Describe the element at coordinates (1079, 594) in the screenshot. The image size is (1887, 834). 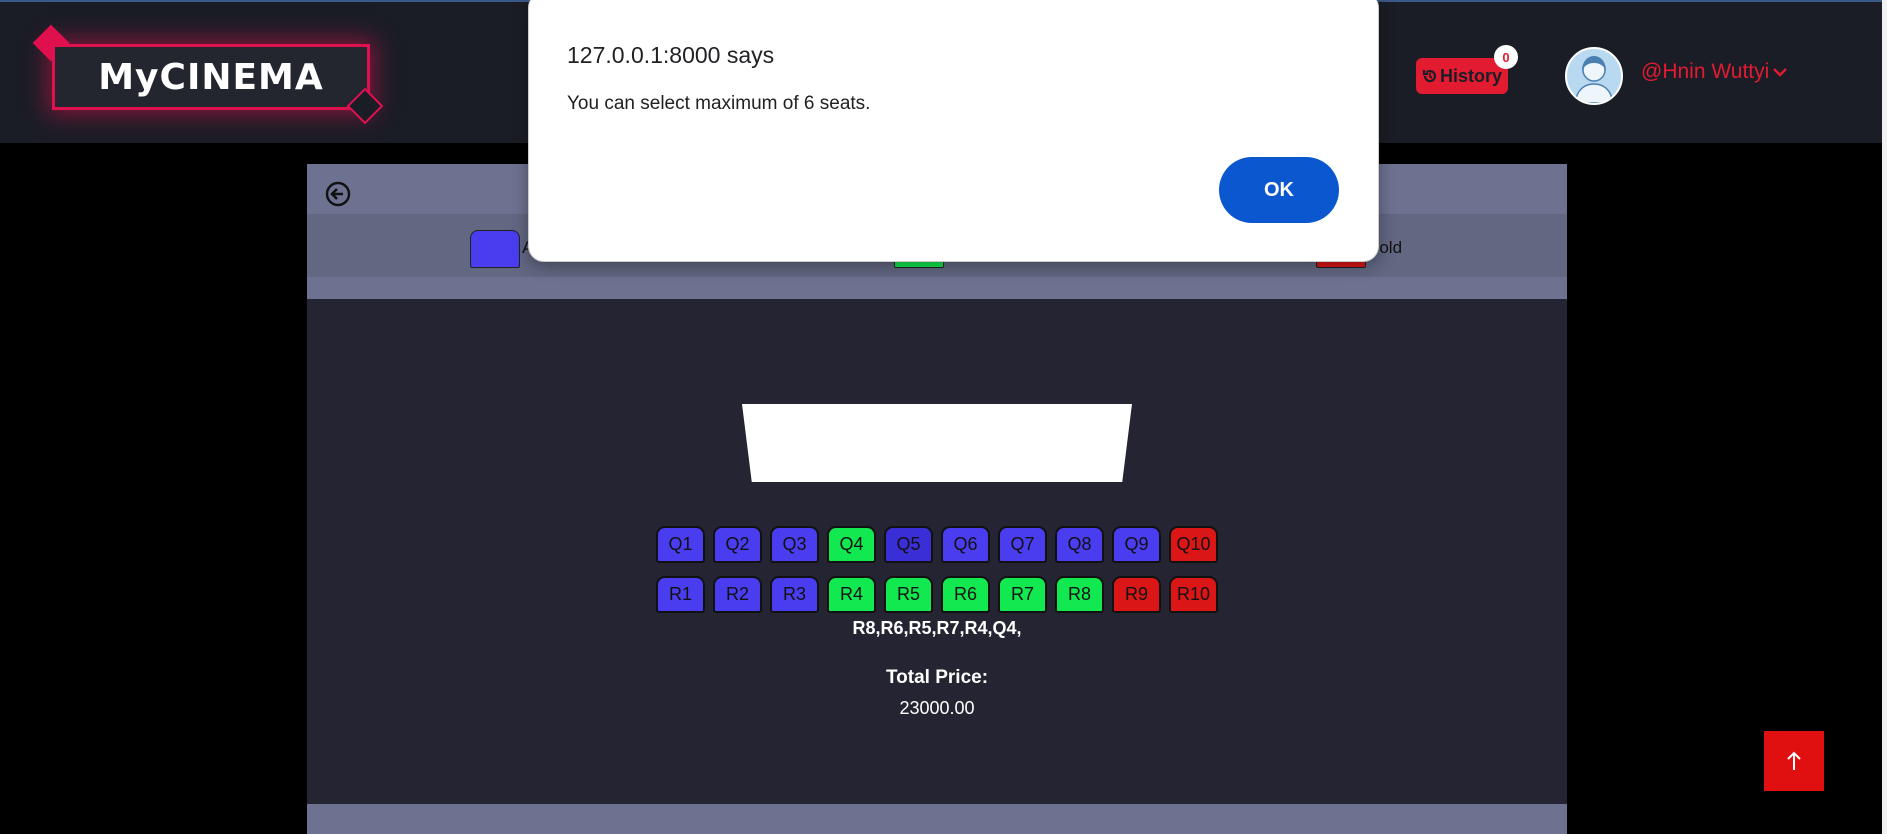
I see `seat-r8: R8` at that location.